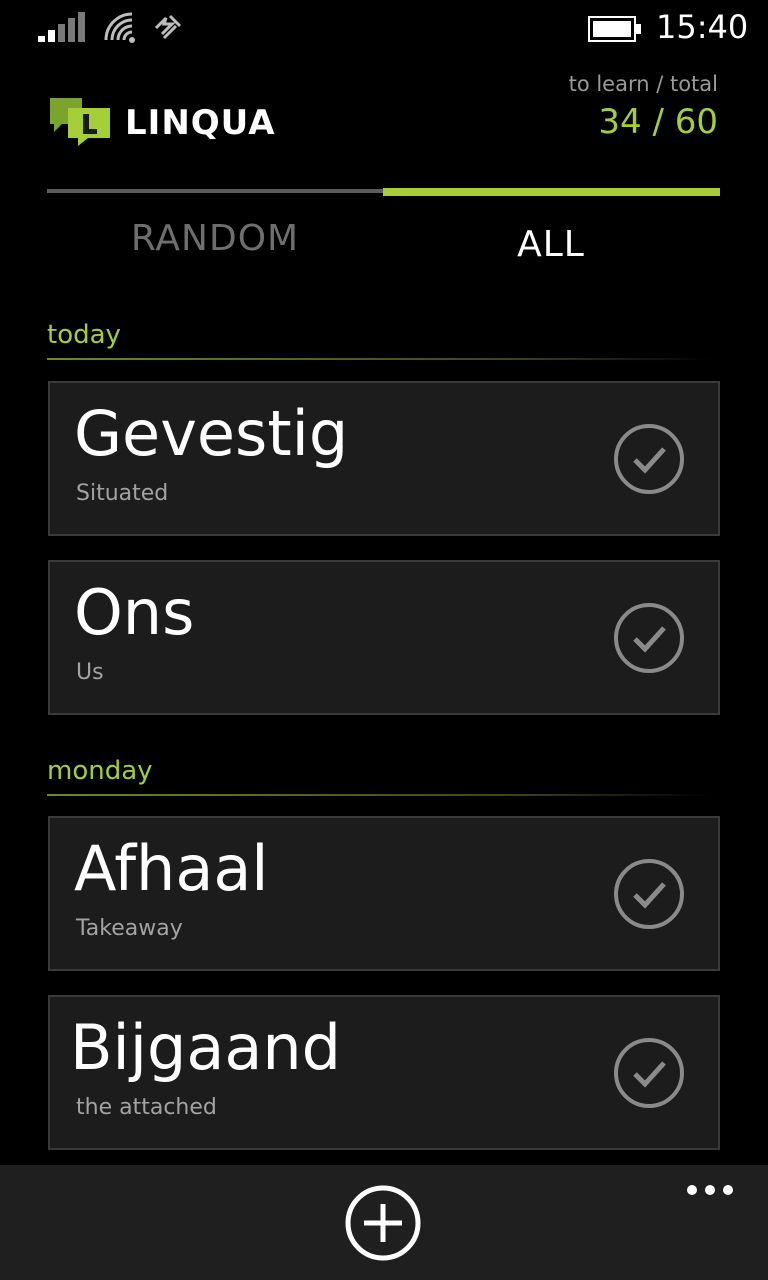 Image resolution: width=768 pixels, height=1280 pixels. What do you see at coordinates (384, 637) in the screenshot?
I see `word-card: Ons Us` at bounding box center [384, 637].